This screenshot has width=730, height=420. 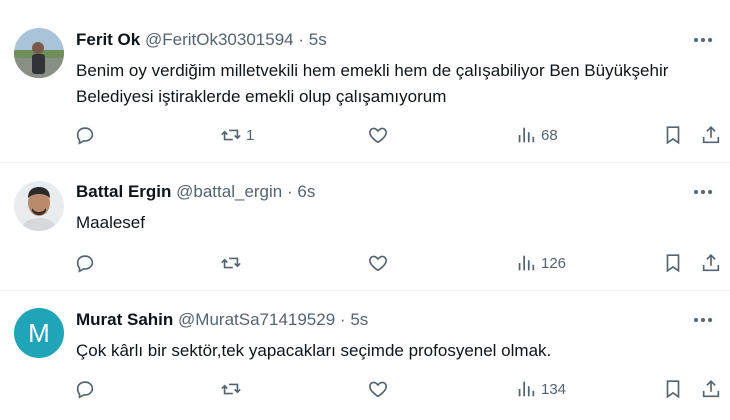 I want to click on avatar: M, so click(x=39, y=333).